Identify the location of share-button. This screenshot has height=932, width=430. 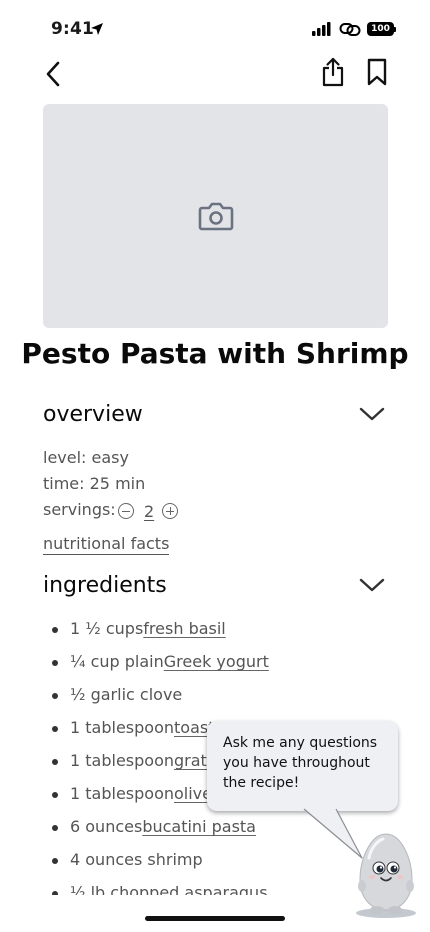
(333, 72).